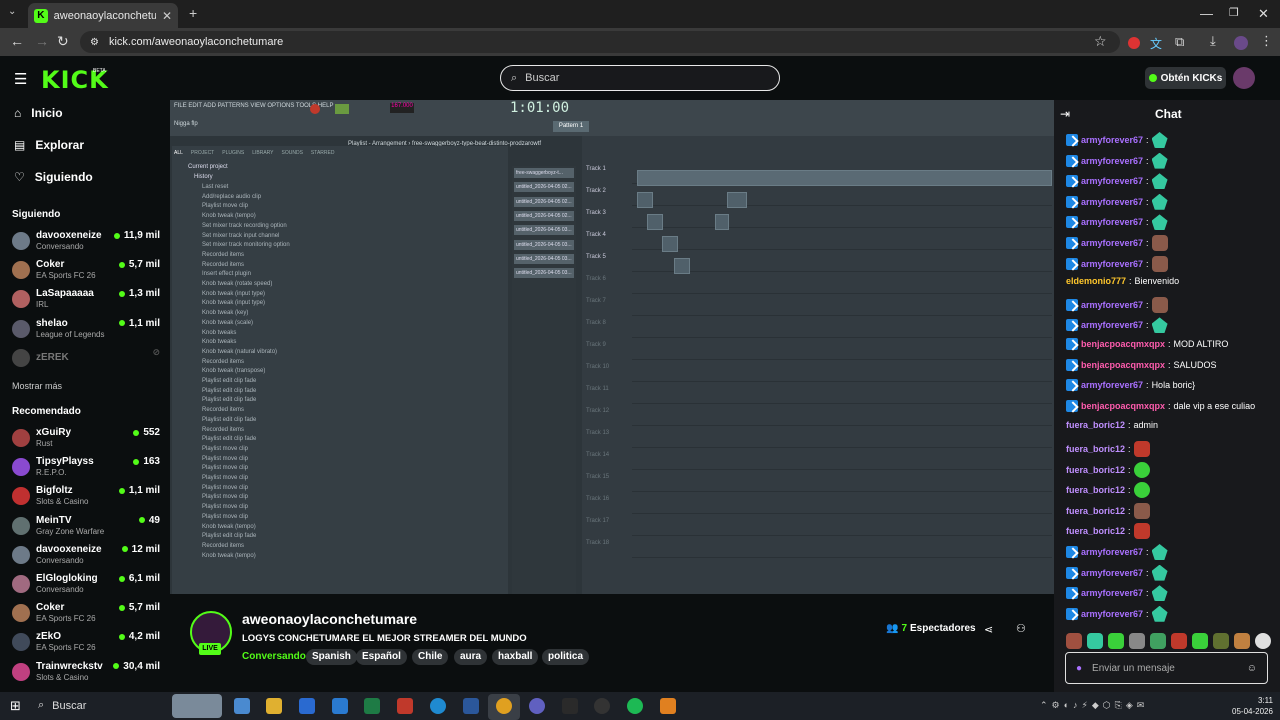 This screenshot has height=720, width=1280. I want to click on hamburger-menu-icon: ☰, so click(20, 79).